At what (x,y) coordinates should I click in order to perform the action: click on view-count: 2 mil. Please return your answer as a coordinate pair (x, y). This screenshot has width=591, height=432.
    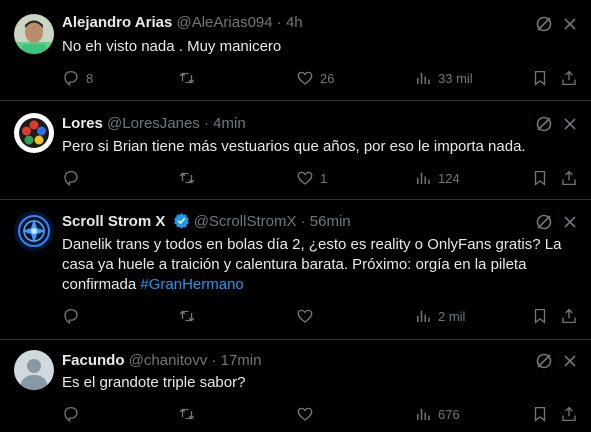
    Looking at the image, I should click on (452, 316).